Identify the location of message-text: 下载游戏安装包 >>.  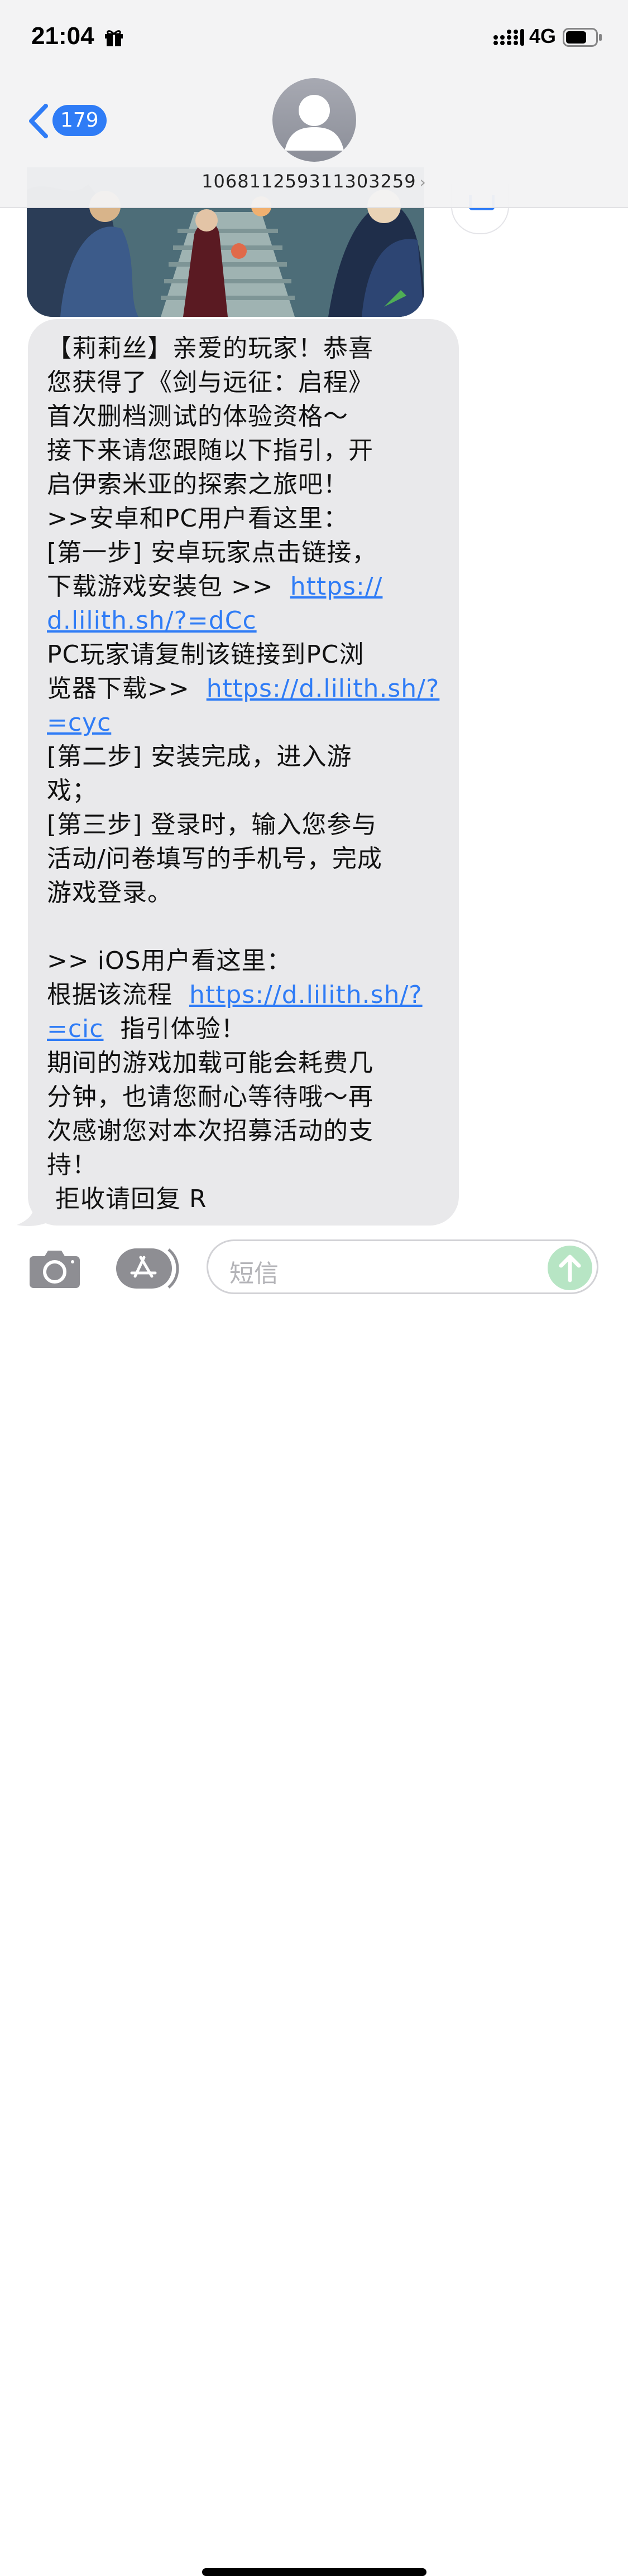
(168, 586).